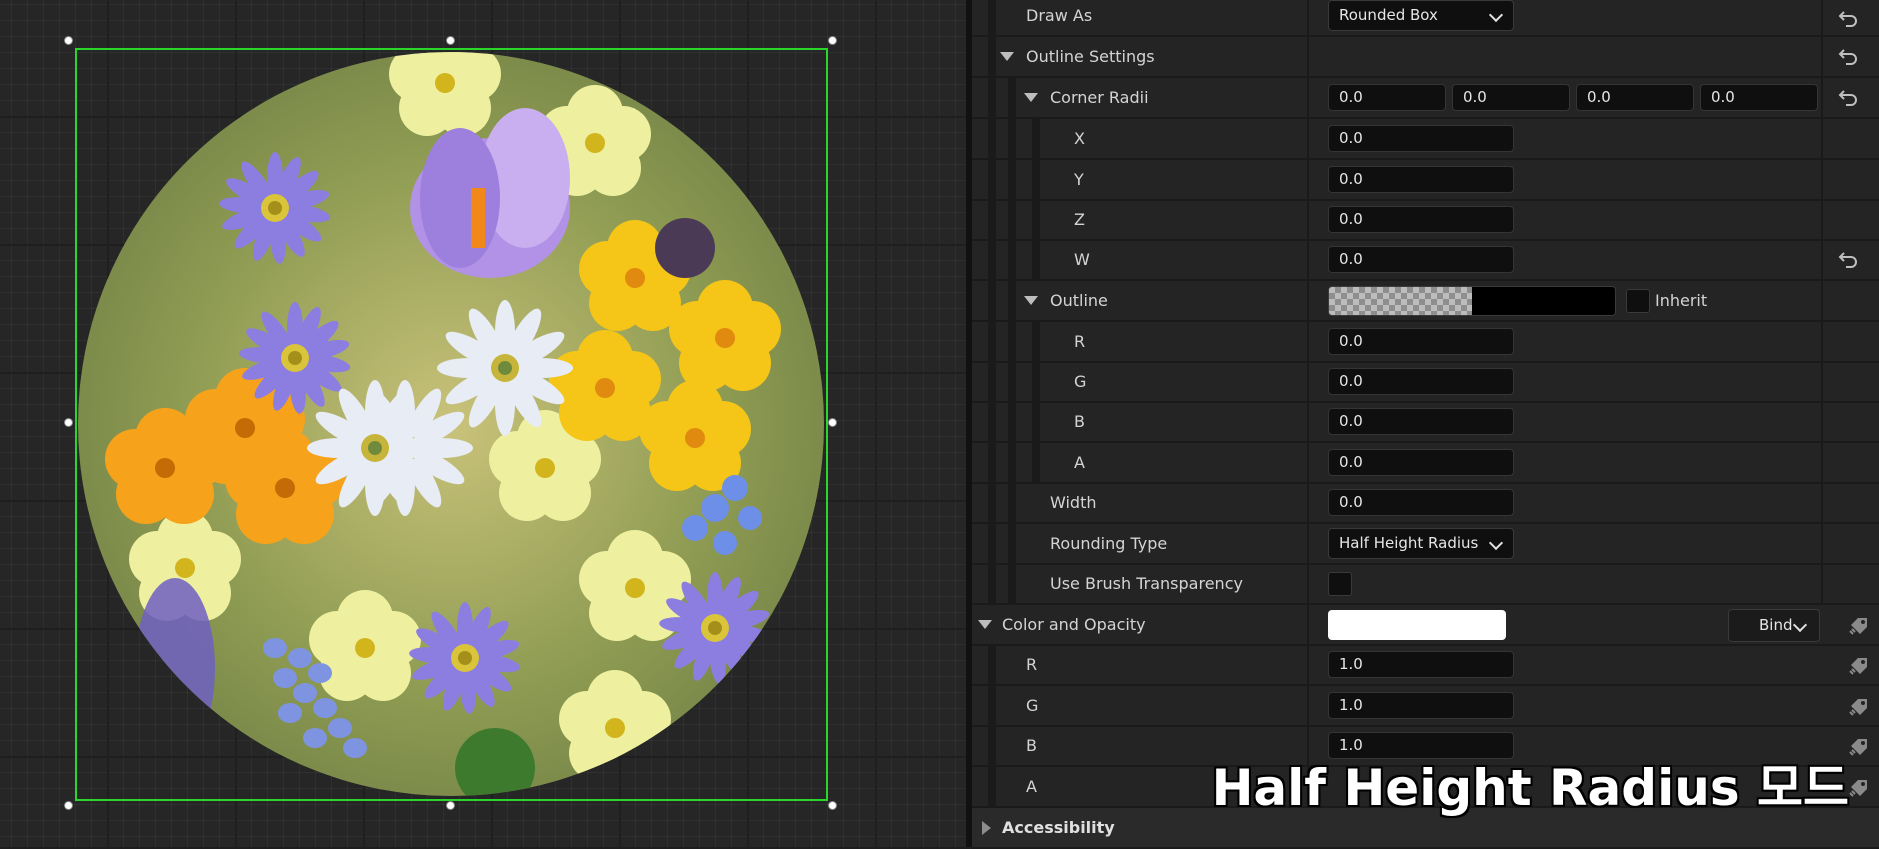  I want to click on z-field: 0.0, so click(1421, 219).